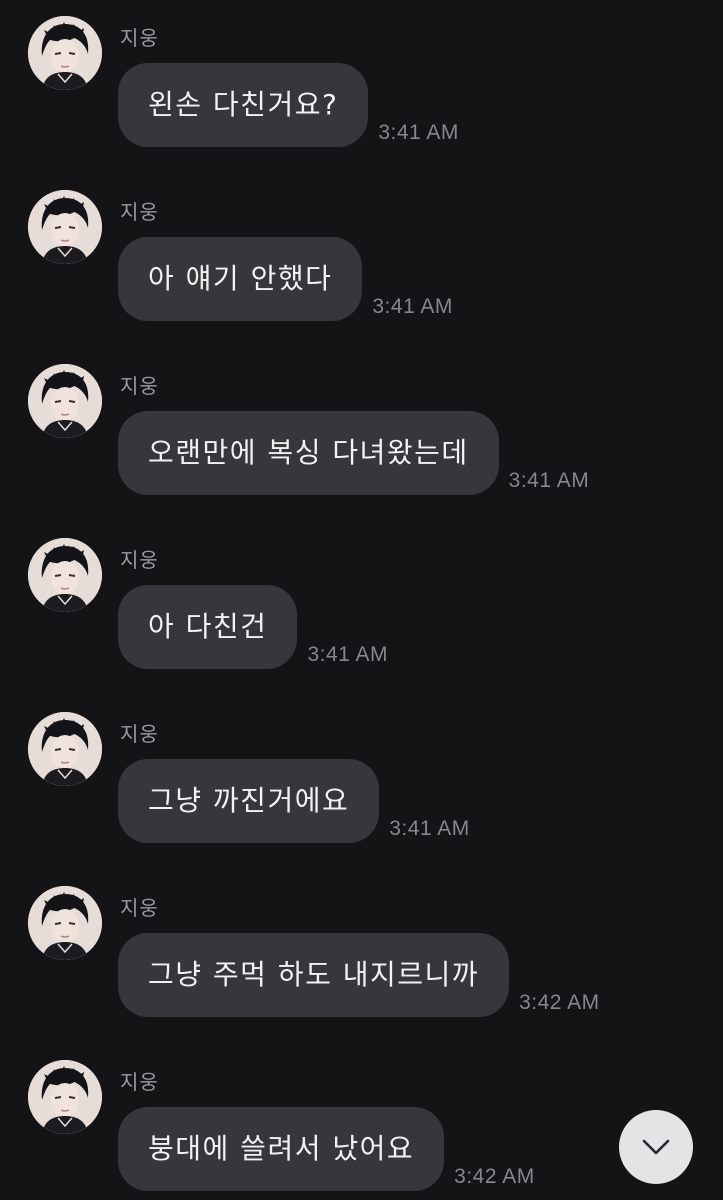 This screenshot has width=723, height=1200. Describe the element at coordinates (314, 975) in the screenshot. I see `message-bubble: 그냥 주먹 하도 내지르니까` at that location.